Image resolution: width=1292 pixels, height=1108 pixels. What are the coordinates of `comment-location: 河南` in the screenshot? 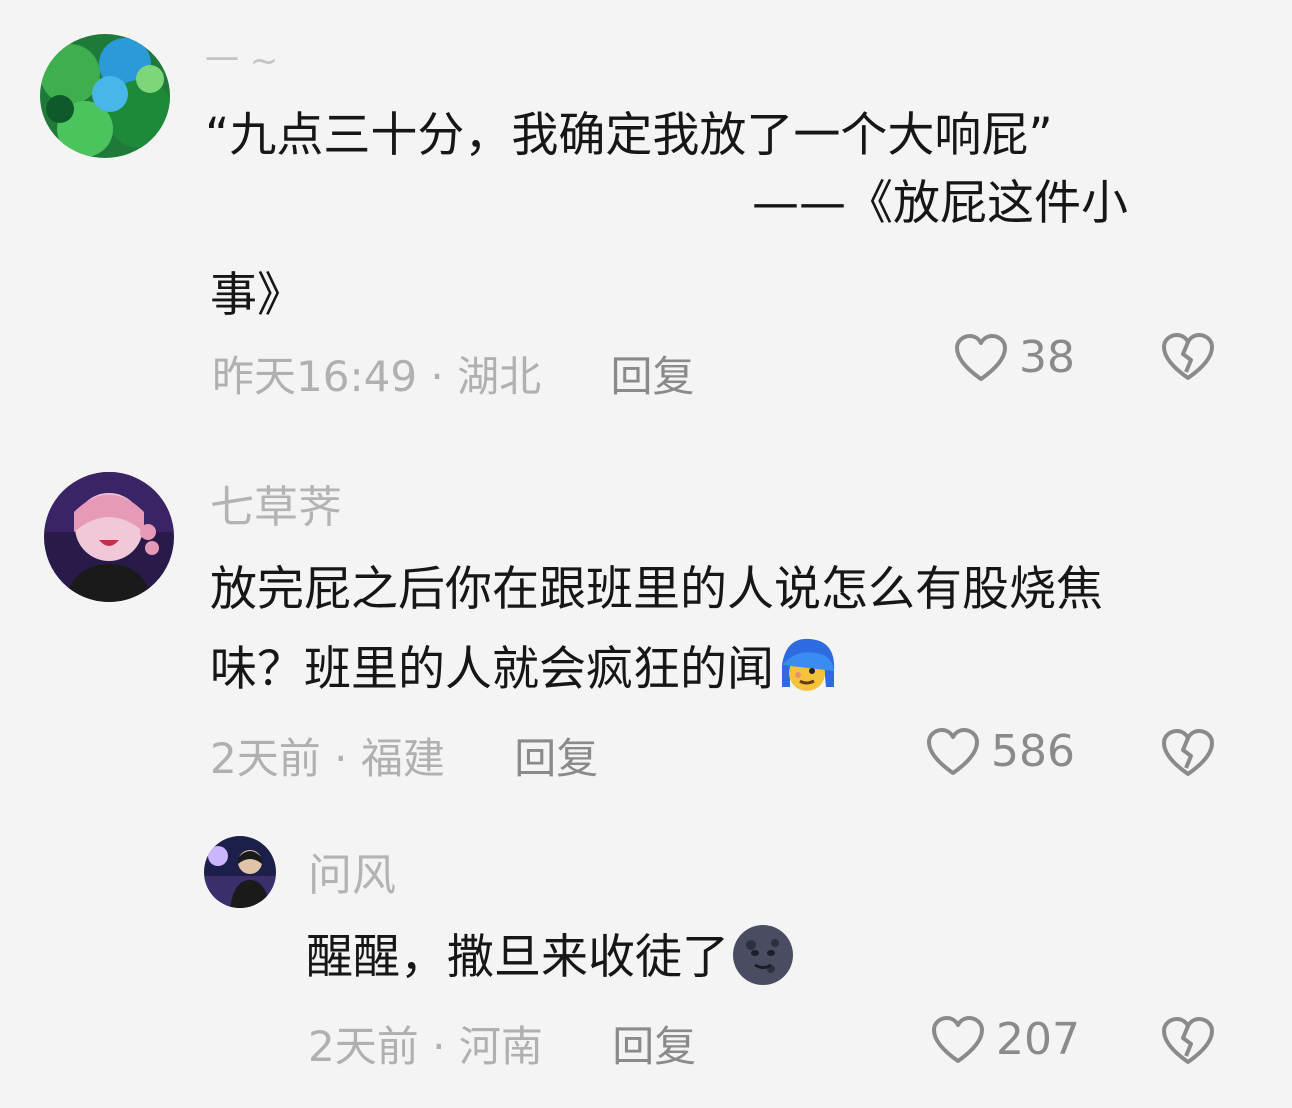 It's located at (500, 1046).